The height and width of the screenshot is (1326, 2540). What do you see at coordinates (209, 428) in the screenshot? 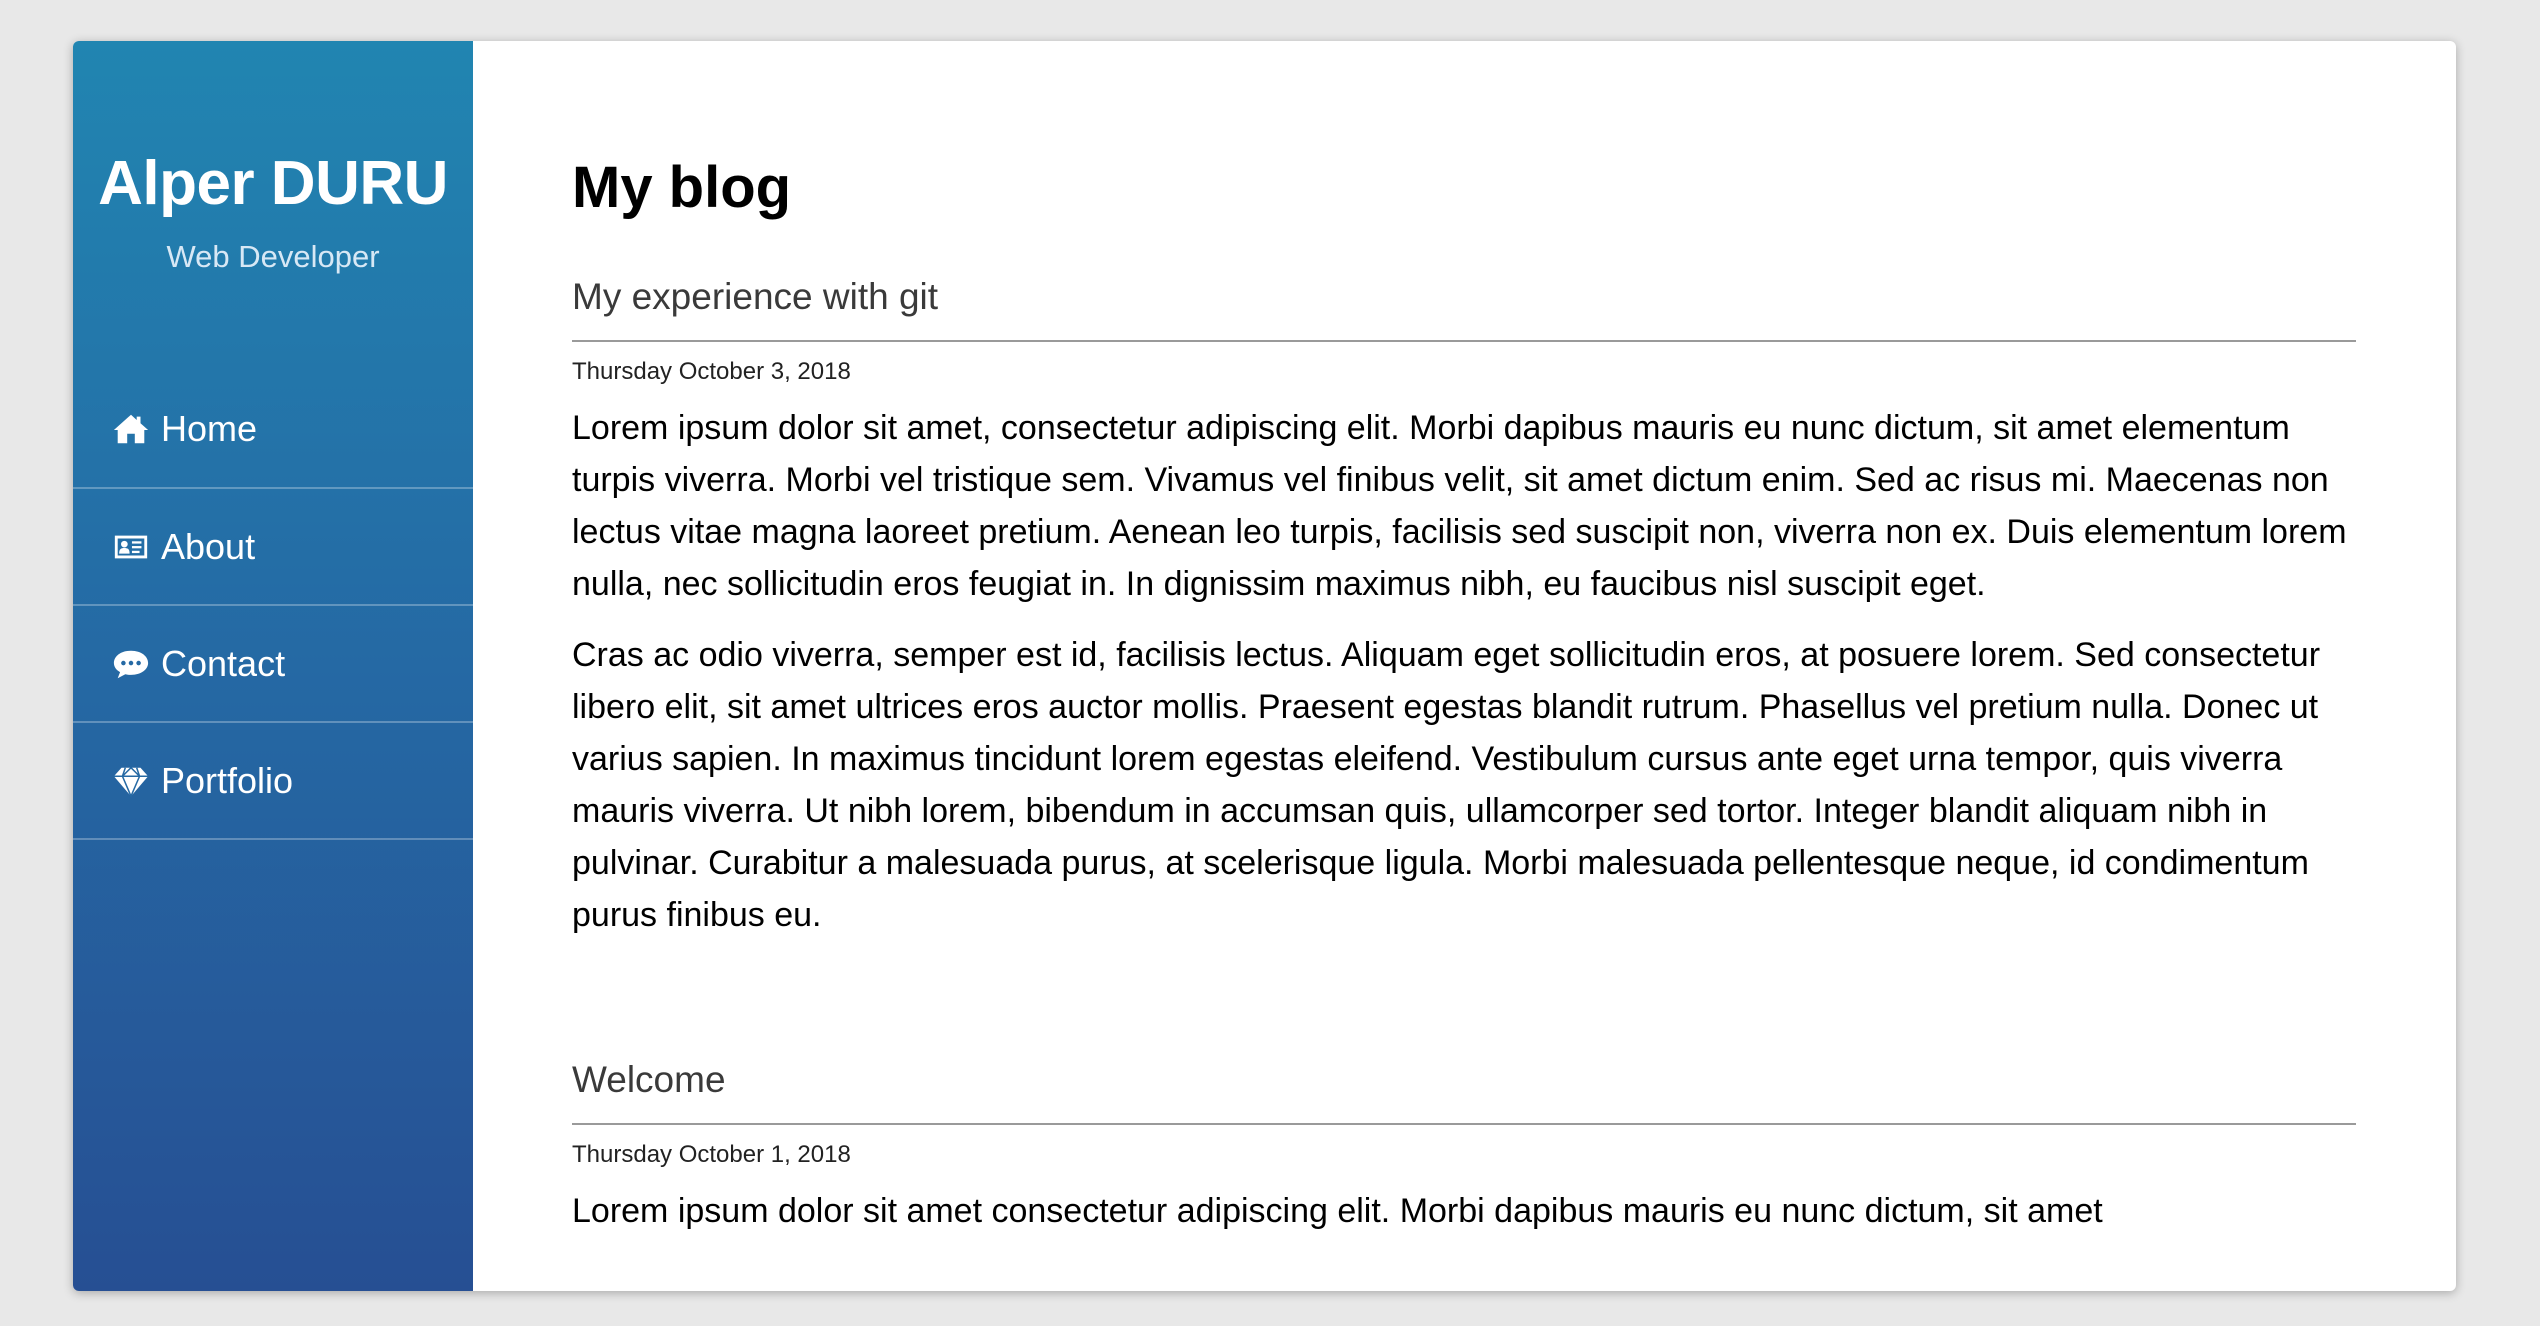
I see `sidebar-item-label: Home` at bounding box center [209, 428].